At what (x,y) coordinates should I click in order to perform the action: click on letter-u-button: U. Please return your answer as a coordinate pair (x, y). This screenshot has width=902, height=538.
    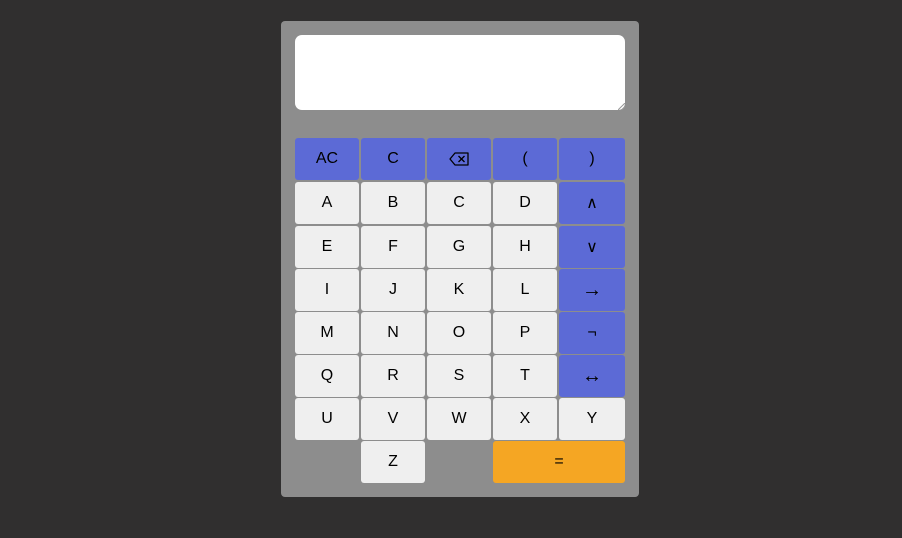
    Looking at the image, I should click on (327, 419).